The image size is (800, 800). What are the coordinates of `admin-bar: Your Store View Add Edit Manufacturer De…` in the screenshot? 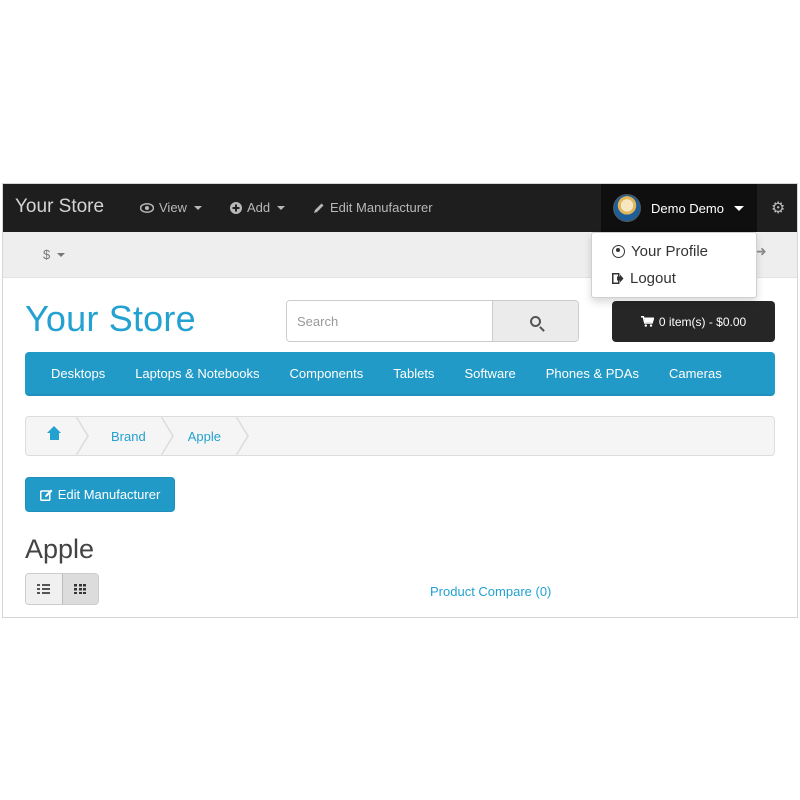 It's located at (400, 208).